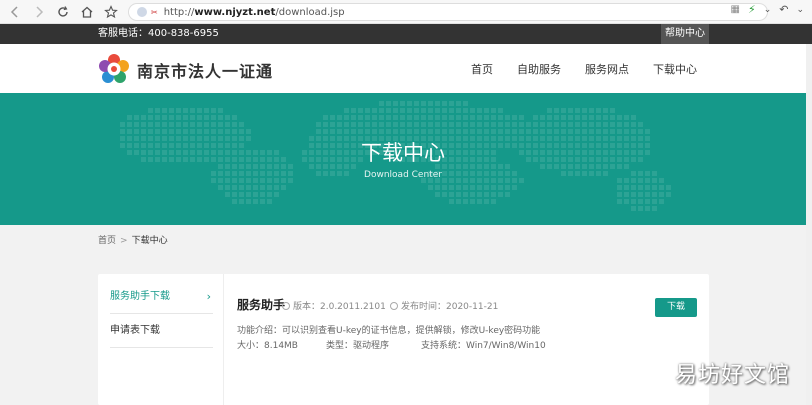  Describe the element at coordinates (87, 12) in the screenshot. I see `home-icon` at that location.